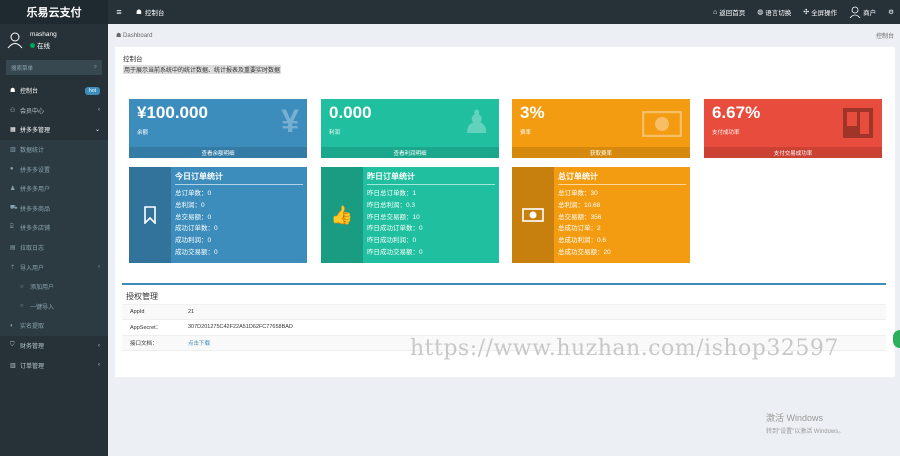 This screenshot has width=900, height=456. I want to click on dashboard-tab-label: 控制台, so click(154, 13).